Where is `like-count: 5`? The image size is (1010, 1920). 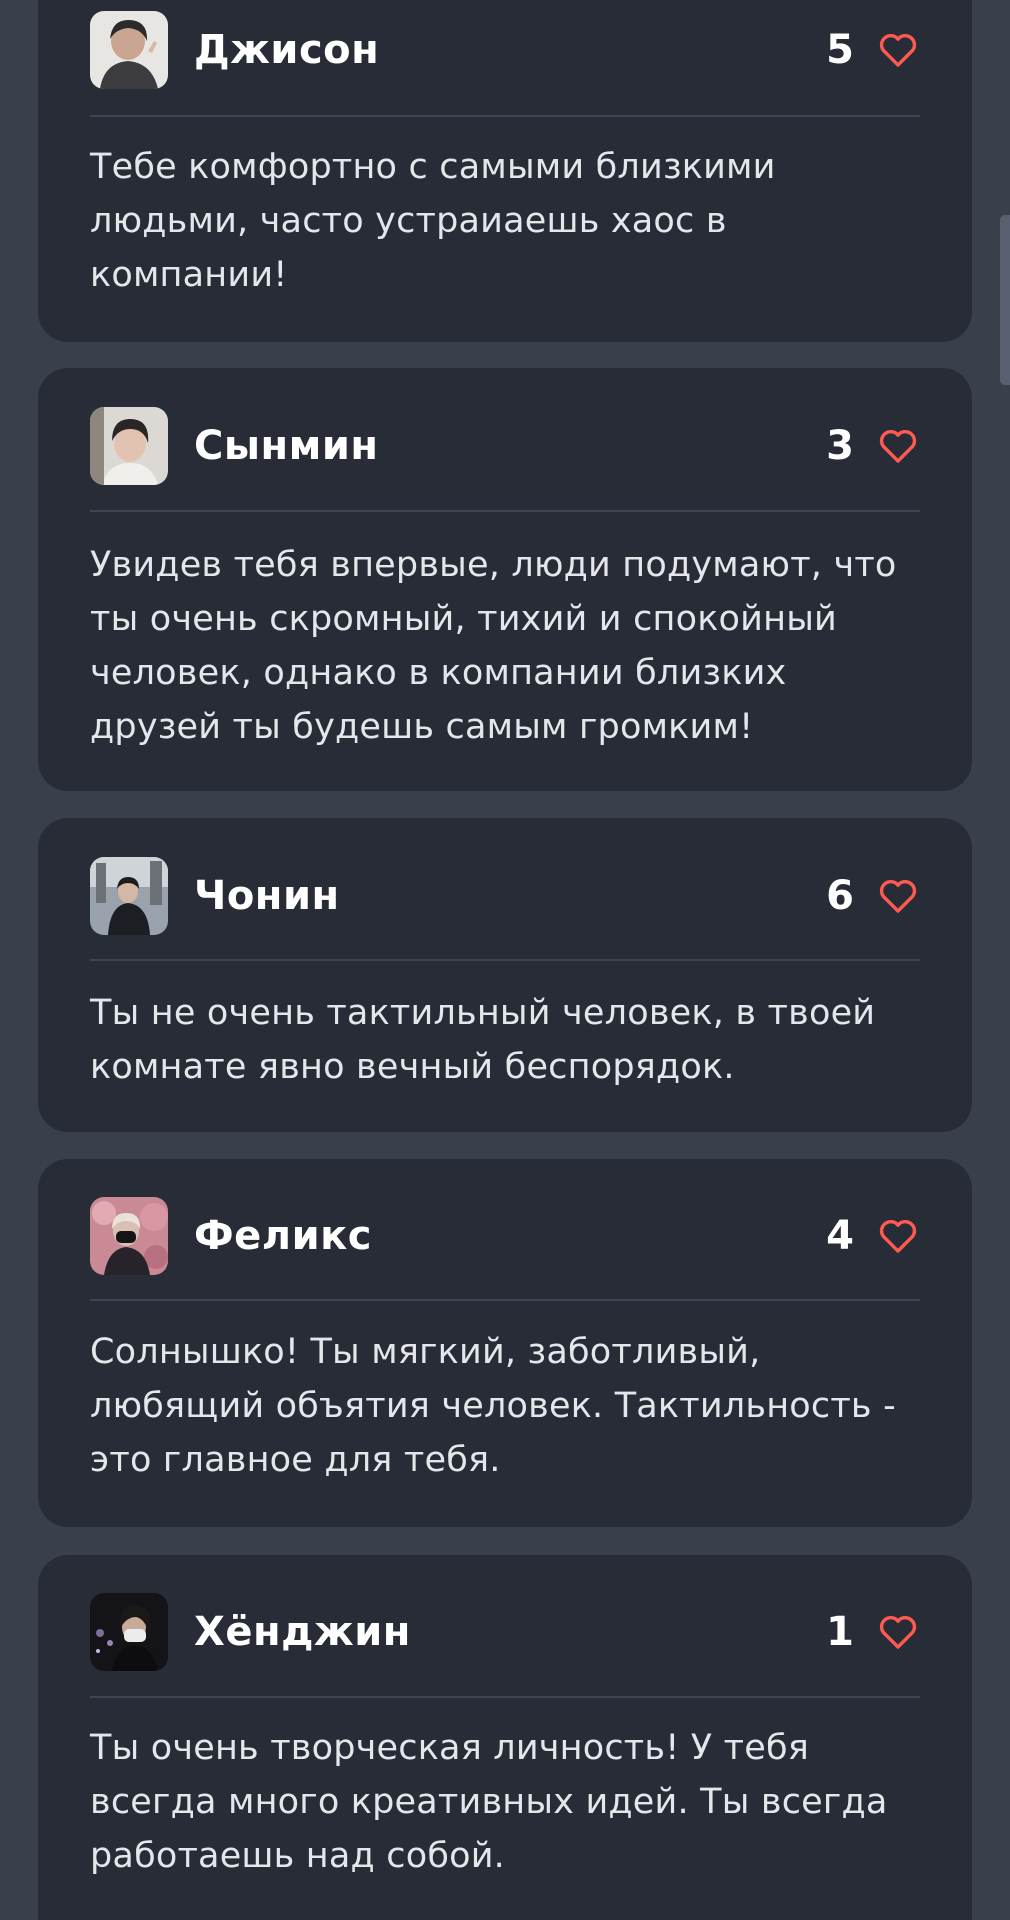
like-count: 5 is located at coordinates (840, 50).